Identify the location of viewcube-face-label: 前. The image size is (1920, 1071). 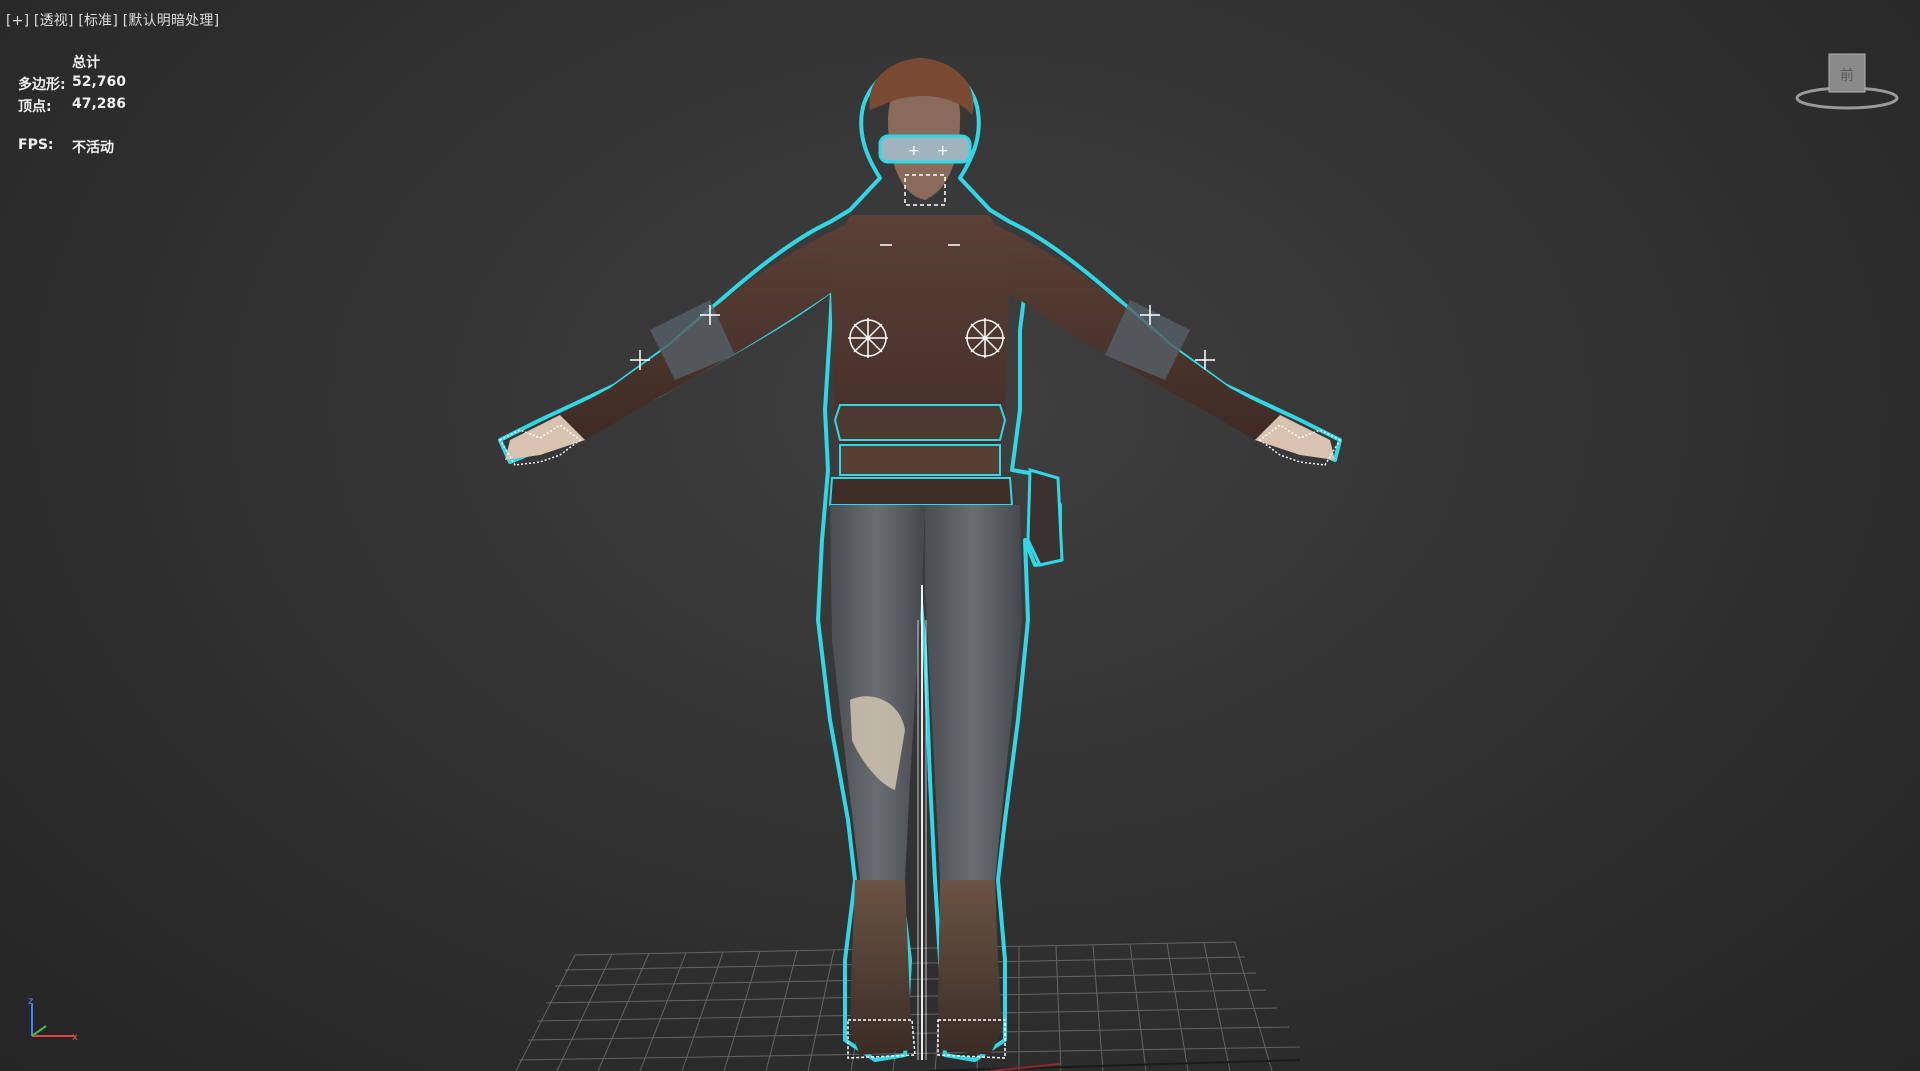
(1847, 75).